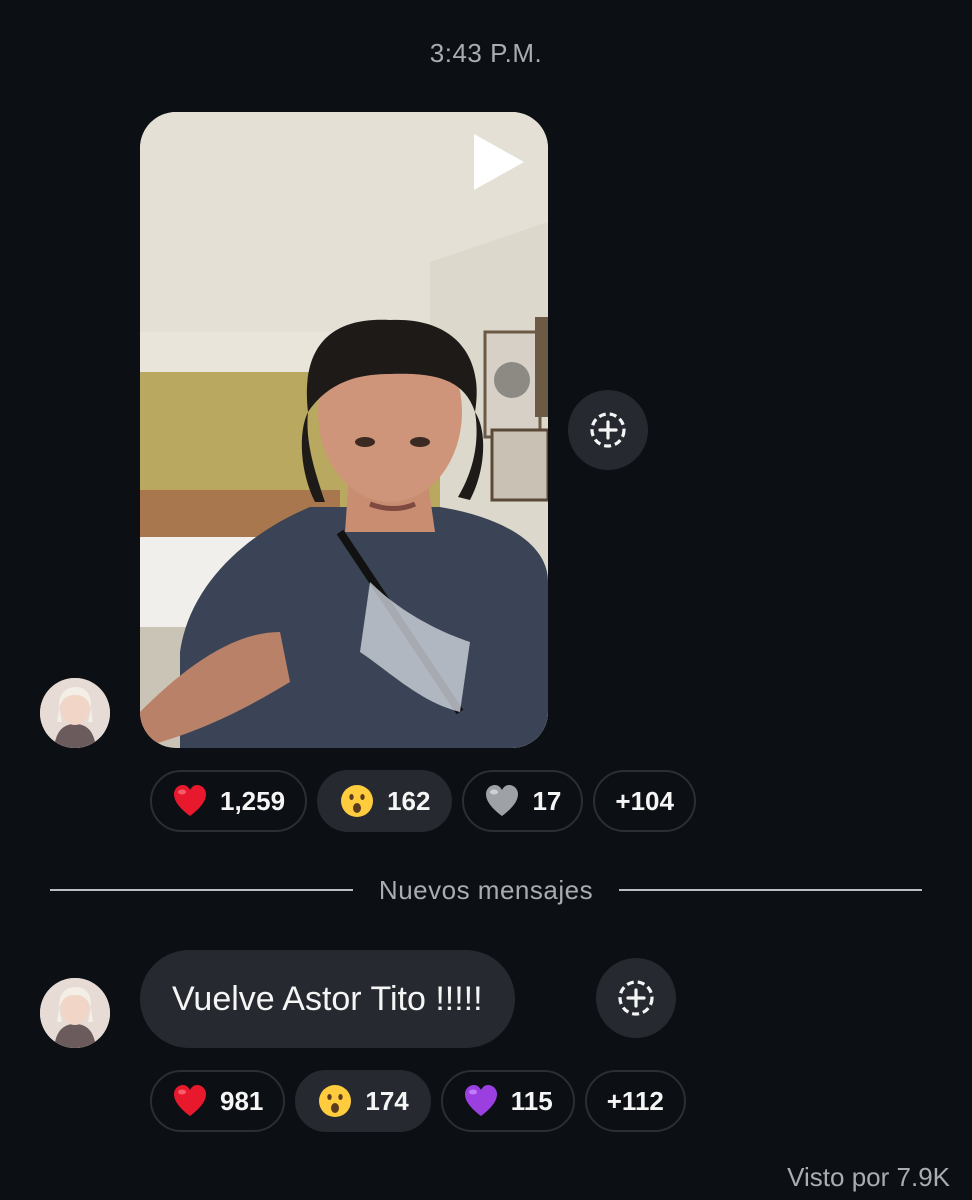 Image resolution: width=972 pixels, height=1200 pixels. I want to click on grey-heart-icon, so click(502, 801).